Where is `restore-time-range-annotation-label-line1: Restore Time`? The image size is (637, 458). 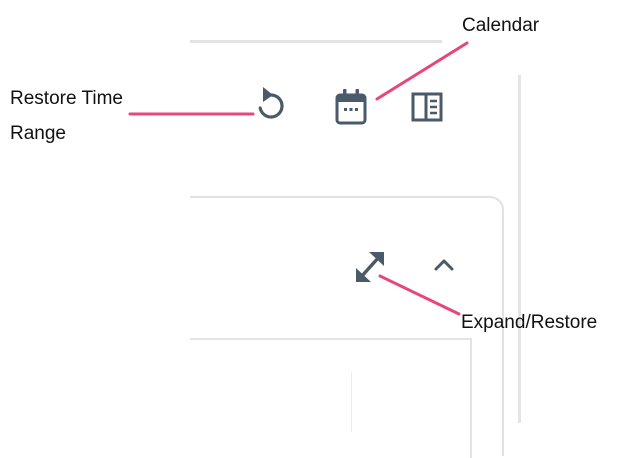
restore-time-range-annotation-label-line1: Restore Time is located at coordinates (66, 98).